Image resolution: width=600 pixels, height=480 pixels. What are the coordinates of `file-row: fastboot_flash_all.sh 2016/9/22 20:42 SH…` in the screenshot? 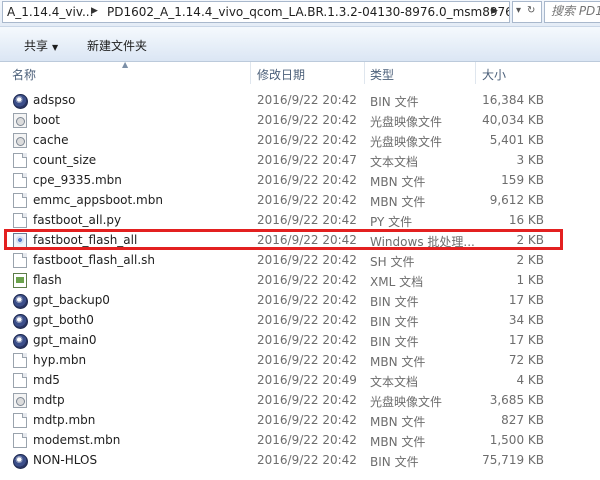 It's located at (300, 260).